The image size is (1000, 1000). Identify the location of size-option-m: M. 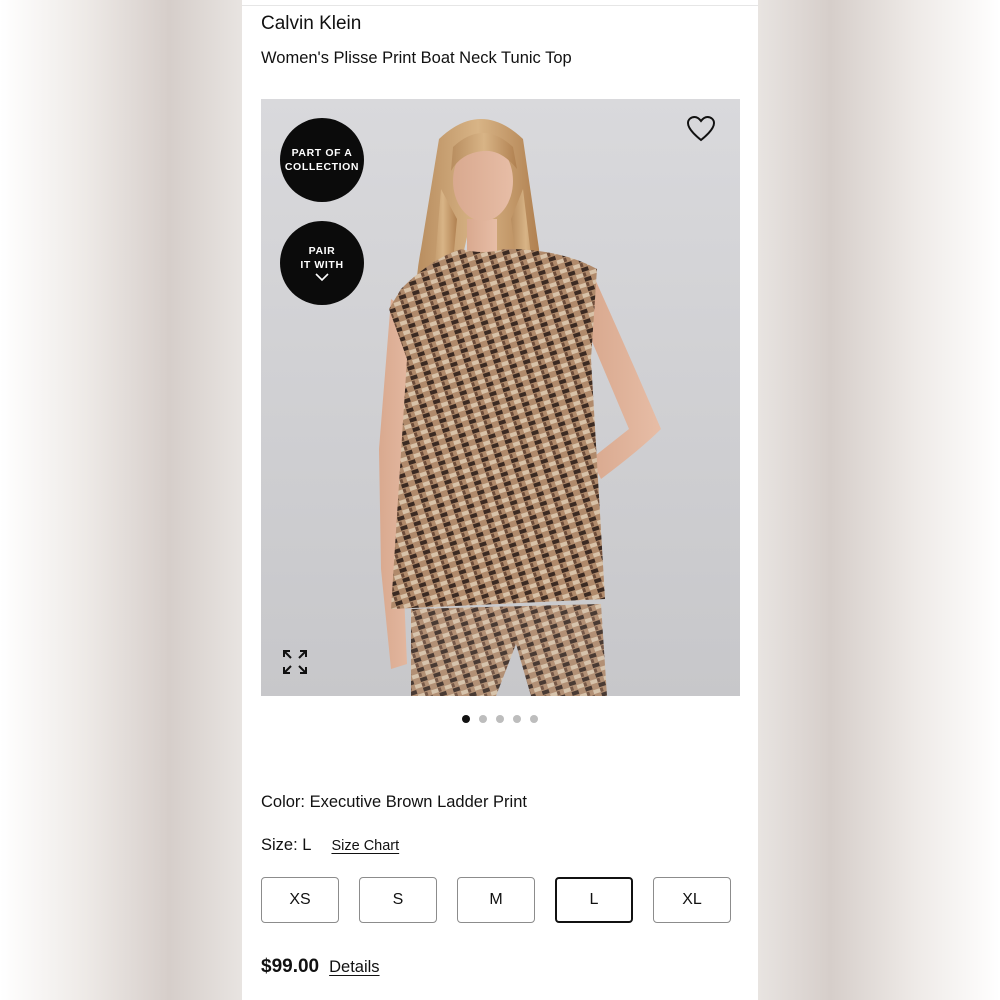
(496, 900).